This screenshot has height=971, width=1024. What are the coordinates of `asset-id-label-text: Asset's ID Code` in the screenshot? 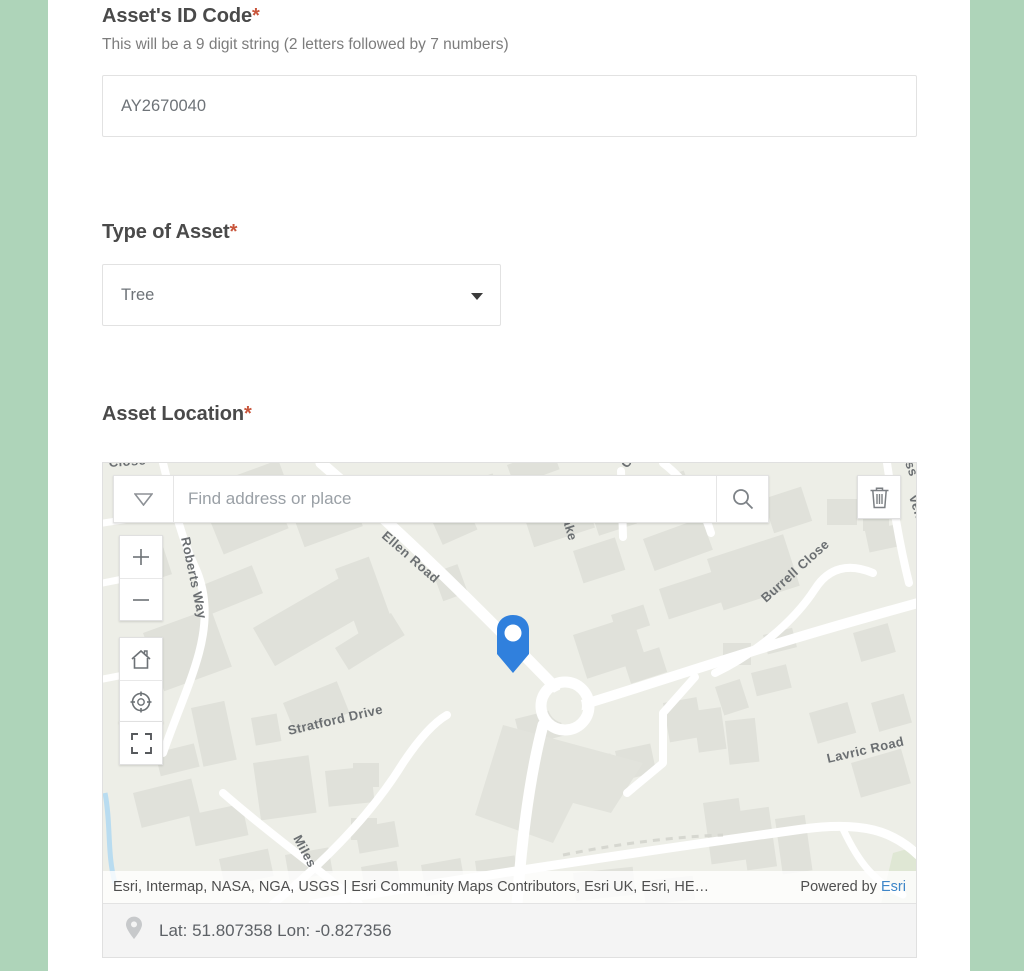 It's located at (177, 16).